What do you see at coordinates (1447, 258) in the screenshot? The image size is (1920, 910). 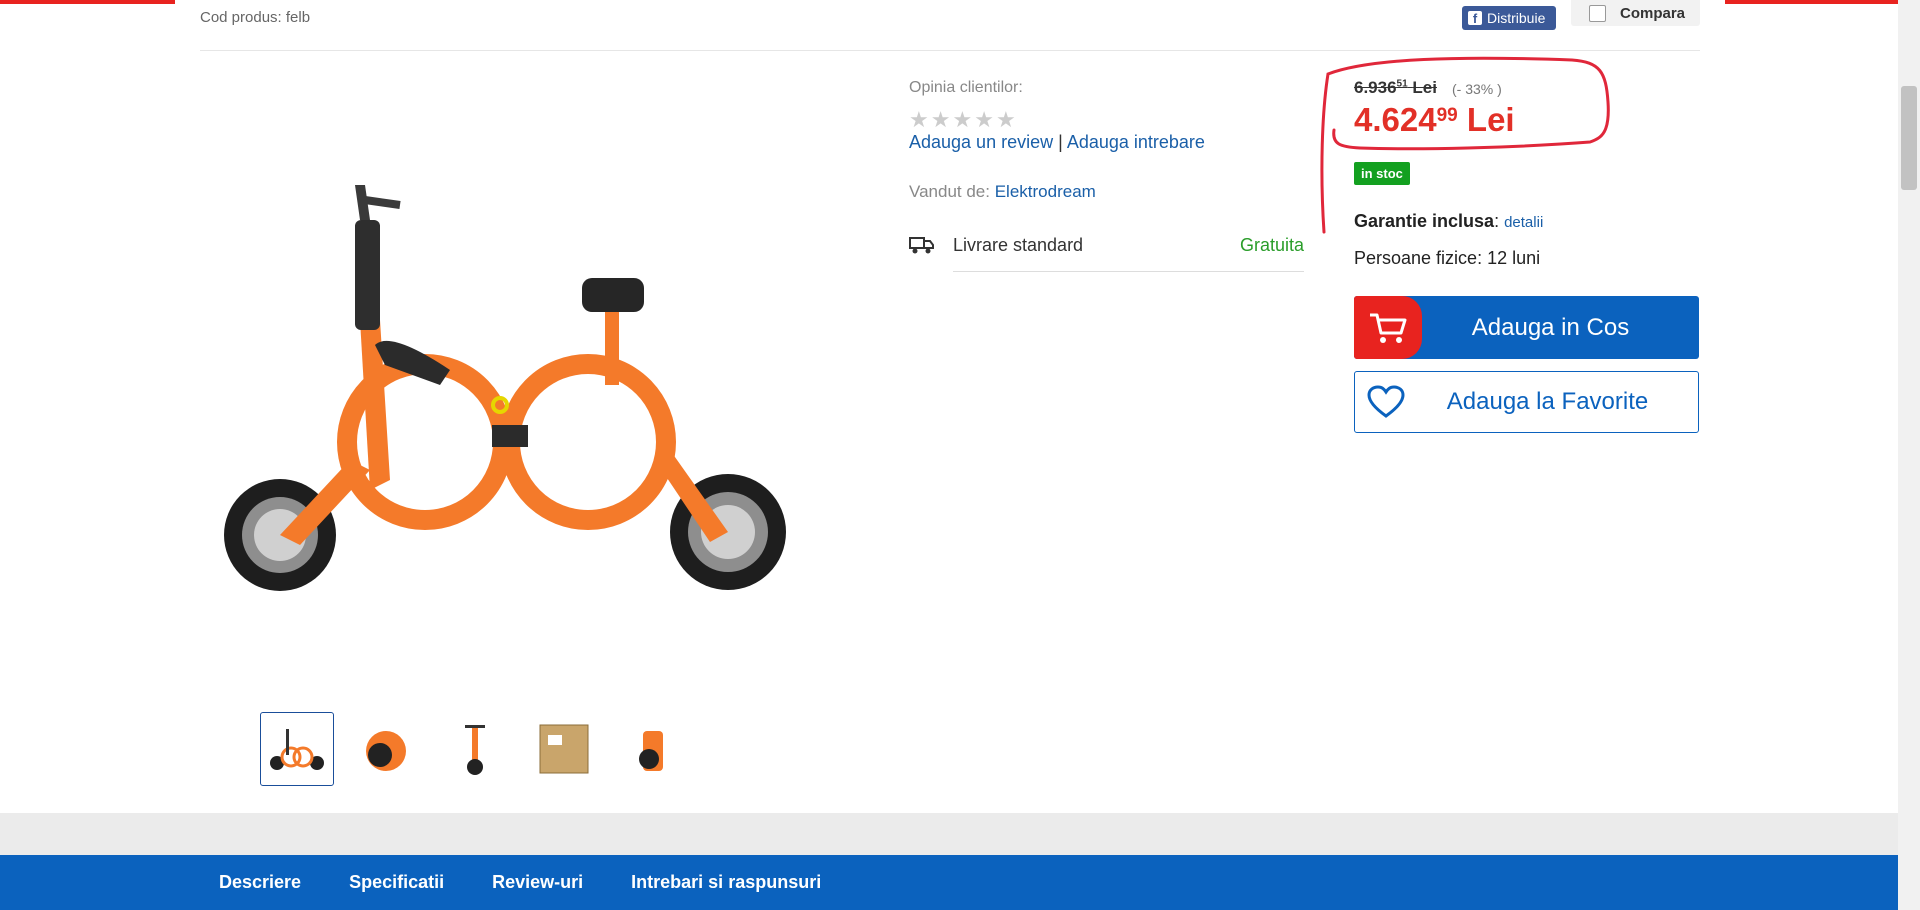 I see `warranty-individuals: Persoane fizice: 12 luni` at bounding box center [1447, 258].